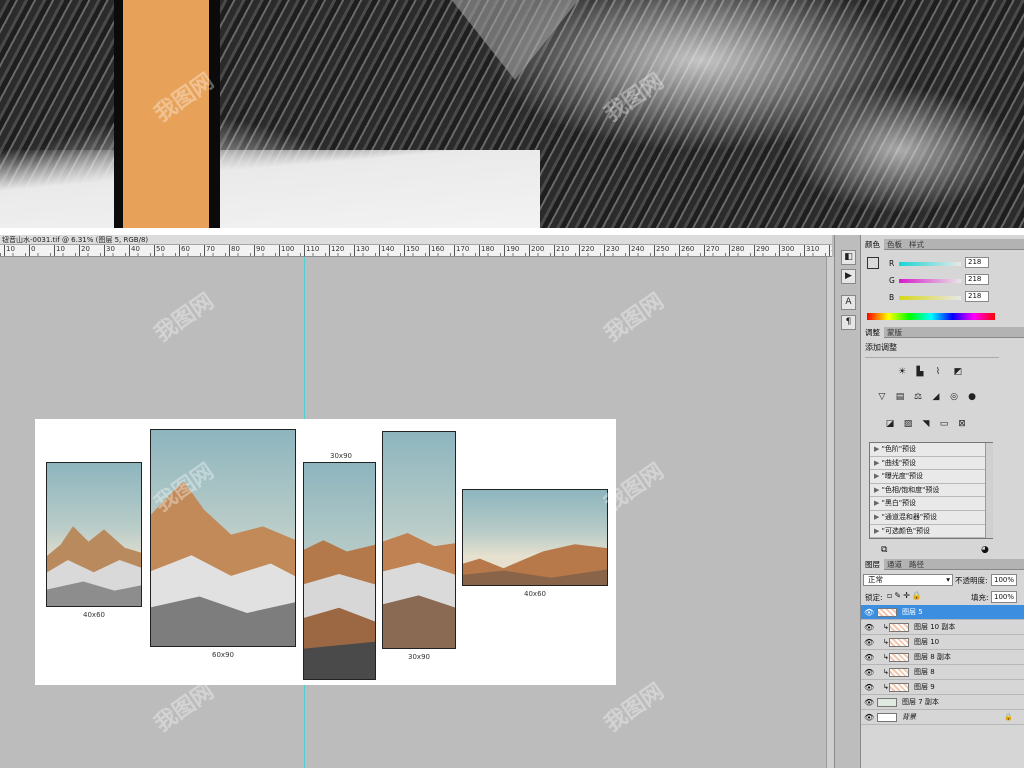  What do you see at coordinates (878, 489) in the screenshot?
I see `expand-arrow-icon: ▶` at bounding box center [878, 489].